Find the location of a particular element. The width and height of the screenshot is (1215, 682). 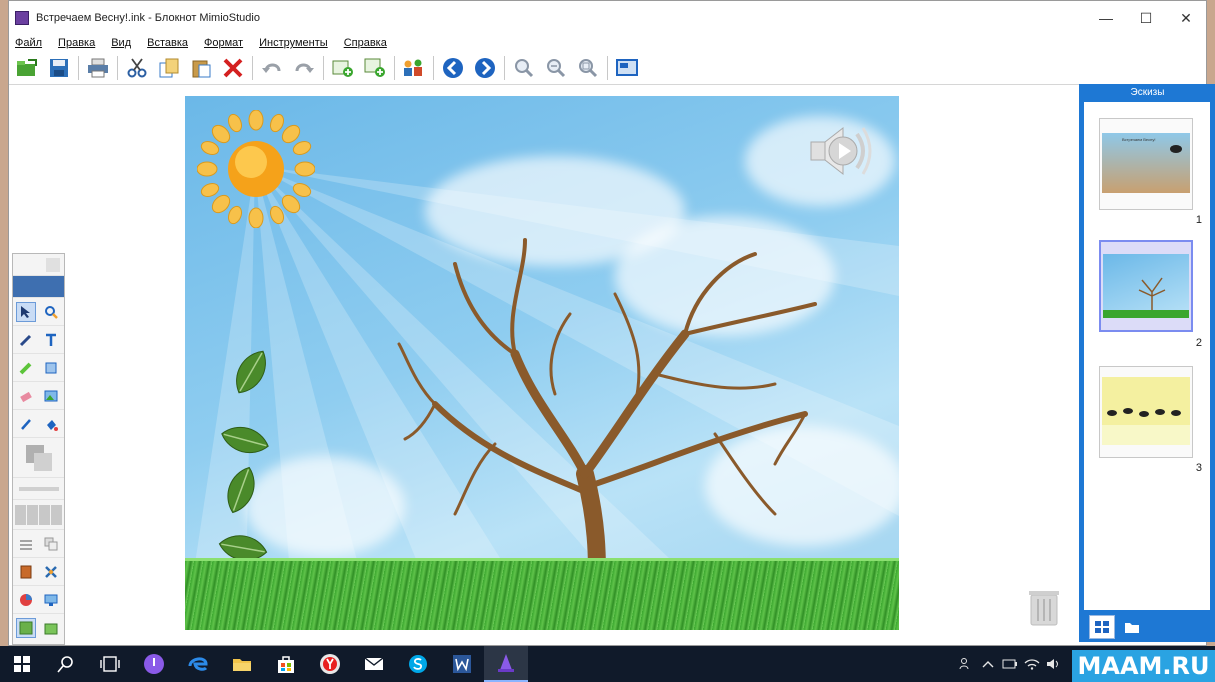

redo-button is located at coordinates (304, 68).